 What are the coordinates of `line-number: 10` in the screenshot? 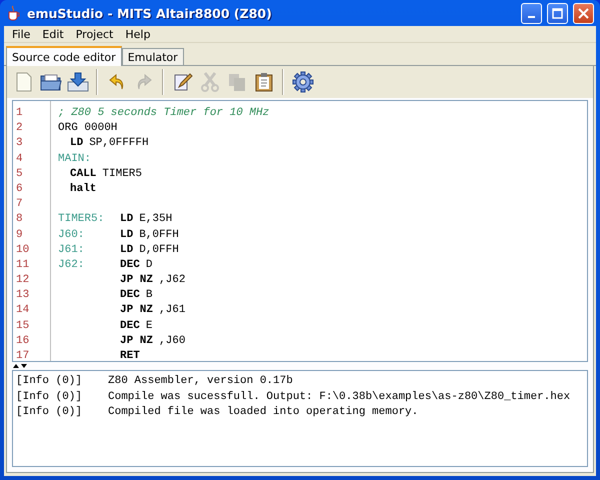 It's located at (23, 250).